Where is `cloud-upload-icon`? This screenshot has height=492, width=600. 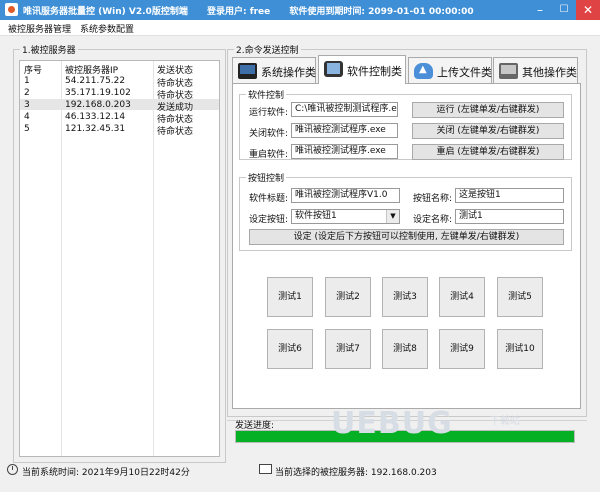 cloud-upload-icon is located at coordinates (423, 71).